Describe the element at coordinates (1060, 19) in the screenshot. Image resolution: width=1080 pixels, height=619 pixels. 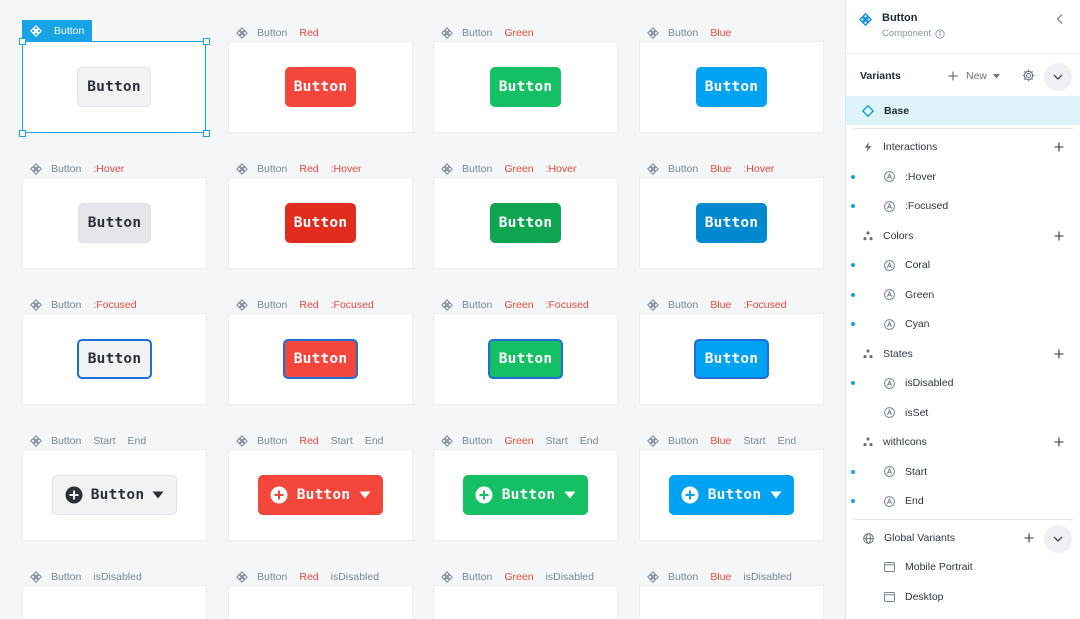
I see `collapse-panel-icon` at that location.